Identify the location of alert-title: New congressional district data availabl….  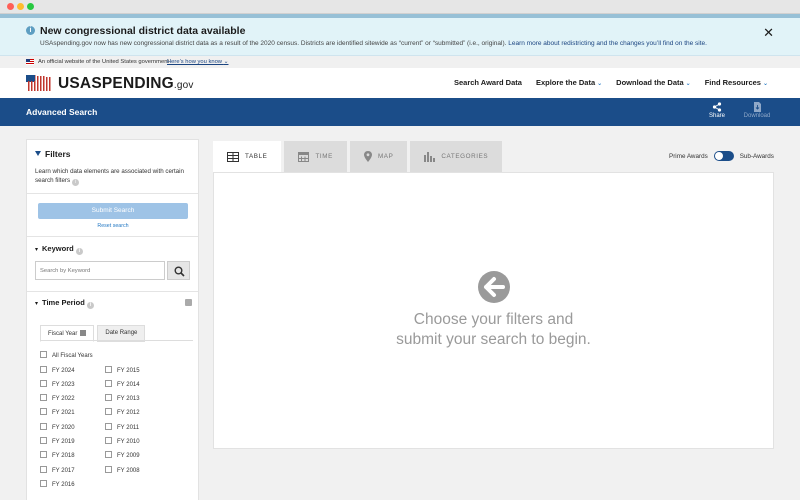
(143, 31).